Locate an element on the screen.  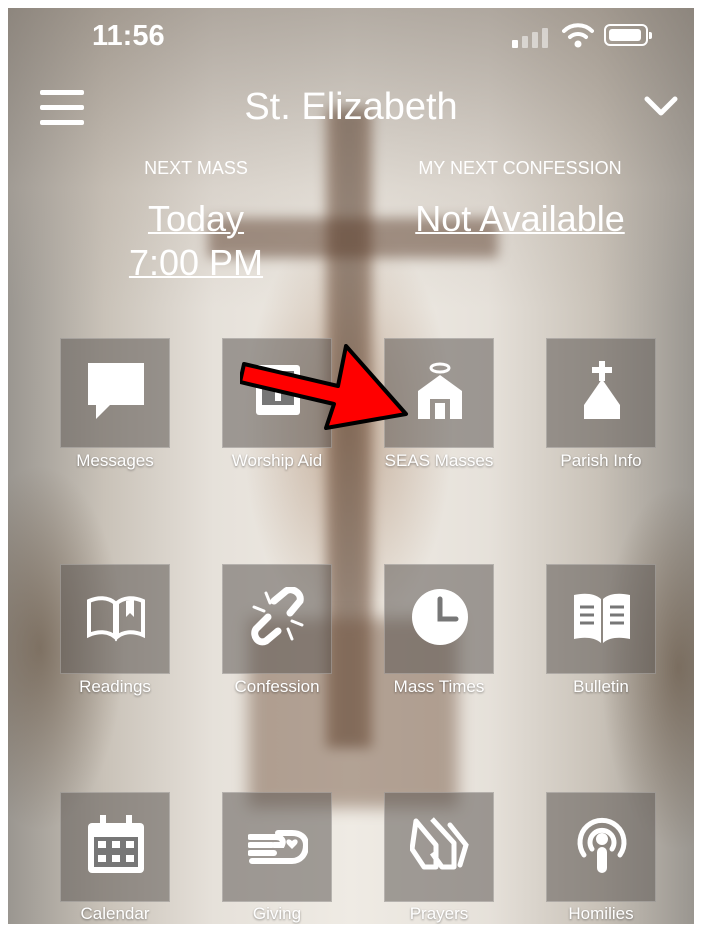
red-arrow-icon is located at coordinates (324, 387).